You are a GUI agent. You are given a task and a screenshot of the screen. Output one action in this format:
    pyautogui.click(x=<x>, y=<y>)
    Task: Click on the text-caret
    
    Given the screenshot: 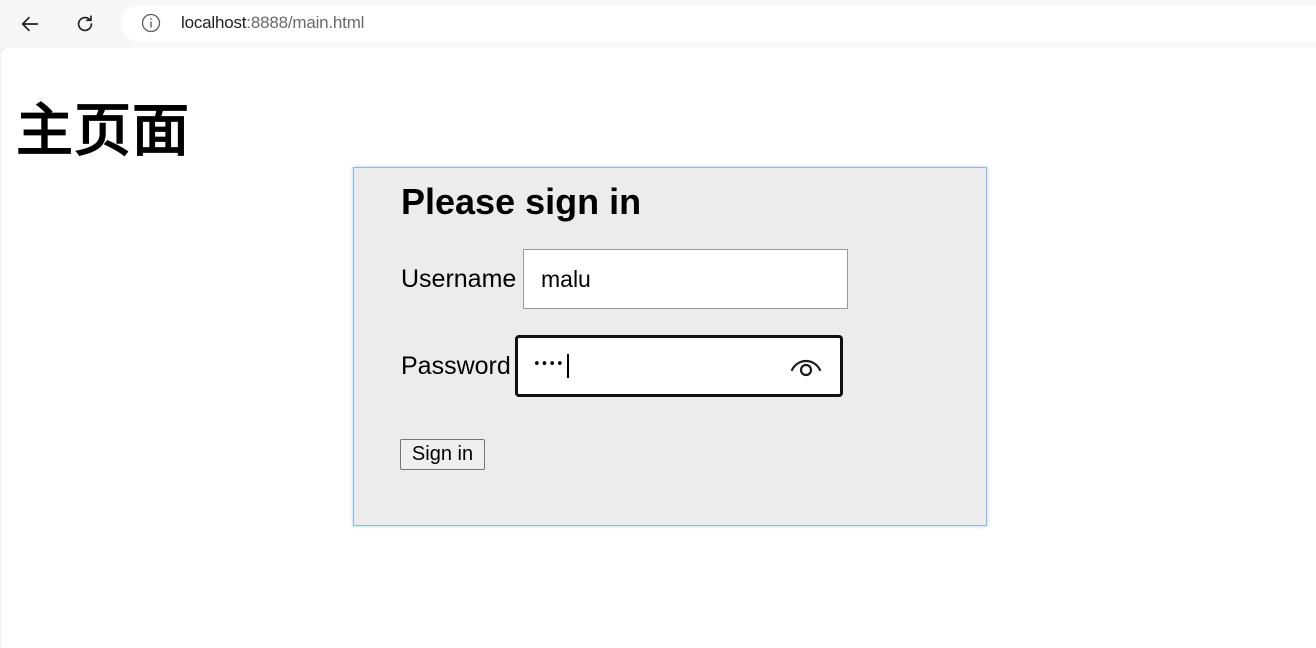 What is the action you would take?
    pyautogui.click(x=568, y=366)
    